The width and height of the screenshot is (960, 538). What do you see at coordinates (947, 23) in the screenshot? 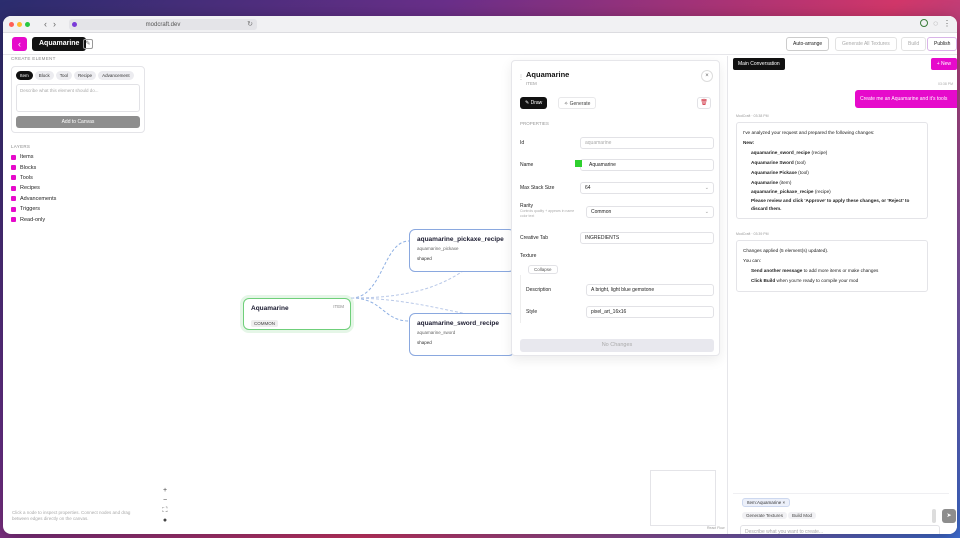
I see `browser-menu-icon: ⋮` at bounding box center [947, 23].